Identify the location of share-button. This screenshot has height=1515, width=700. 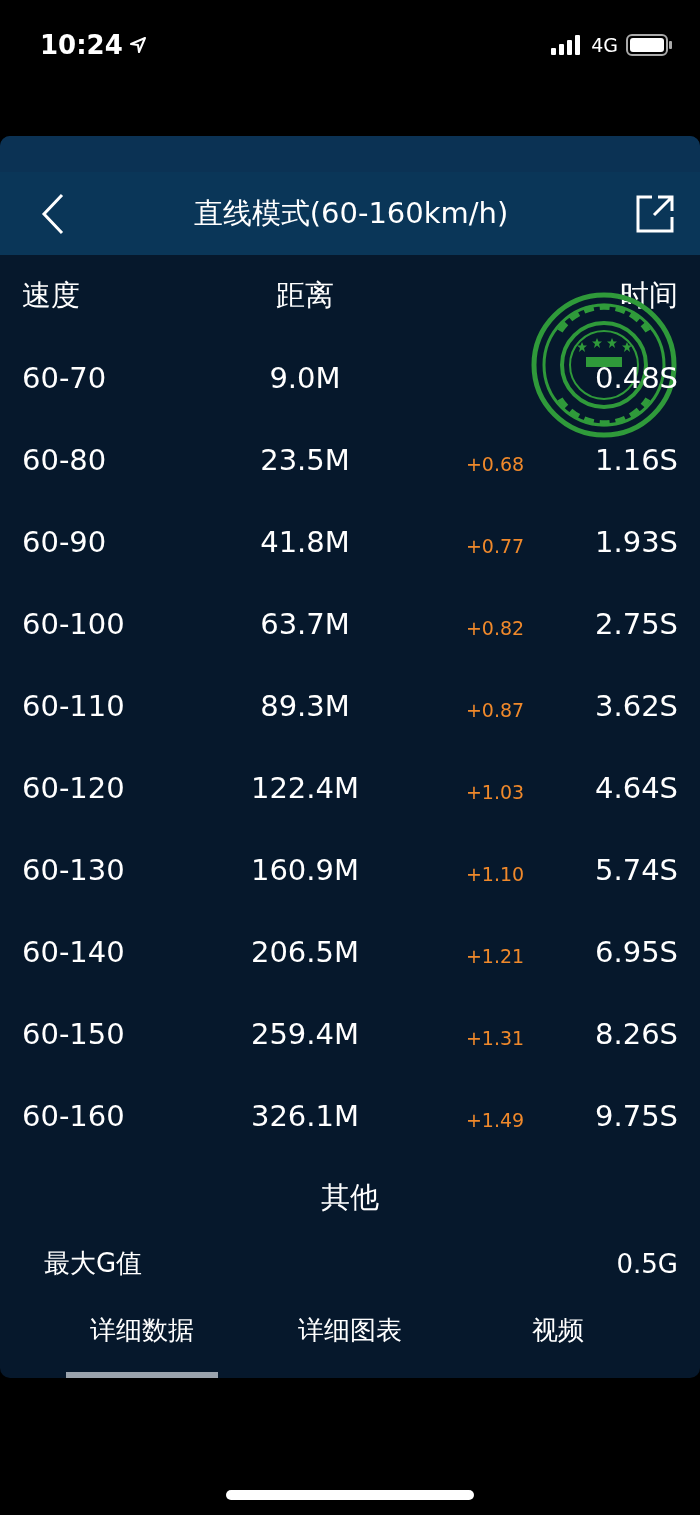
(655, 213).